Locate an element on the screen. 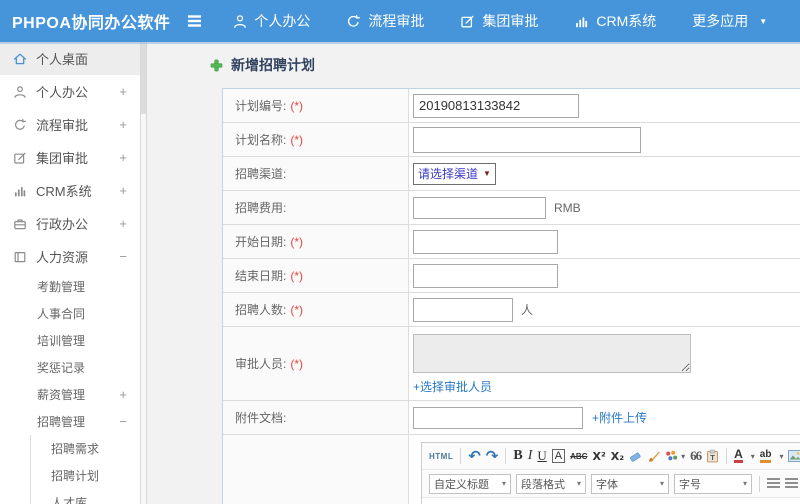  headcount-input is located at coordinates (463, 309).